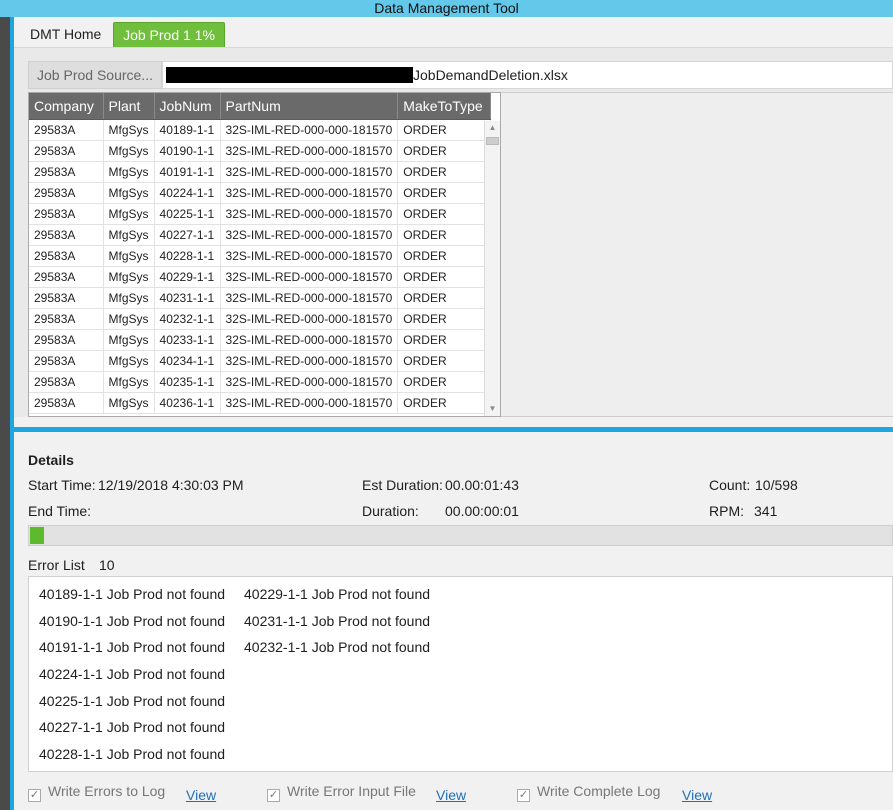 The image size is (893, 810). I want to click on write-error-input-file-option: ✓ Write Error Input File, so click(341, 792).